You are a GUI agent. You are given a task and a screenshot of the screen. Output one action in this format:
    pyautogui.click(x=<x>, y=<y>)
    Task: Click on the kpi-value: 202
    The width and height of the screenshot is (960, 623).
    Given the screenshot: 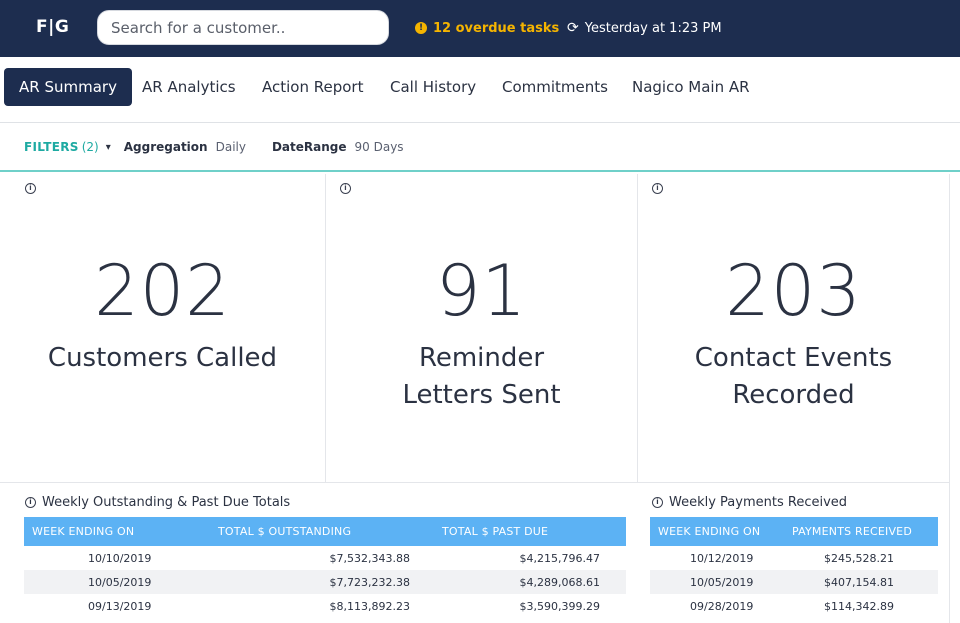 What is the action you would take?
    pyautogui.click(x=162, y=291)
    